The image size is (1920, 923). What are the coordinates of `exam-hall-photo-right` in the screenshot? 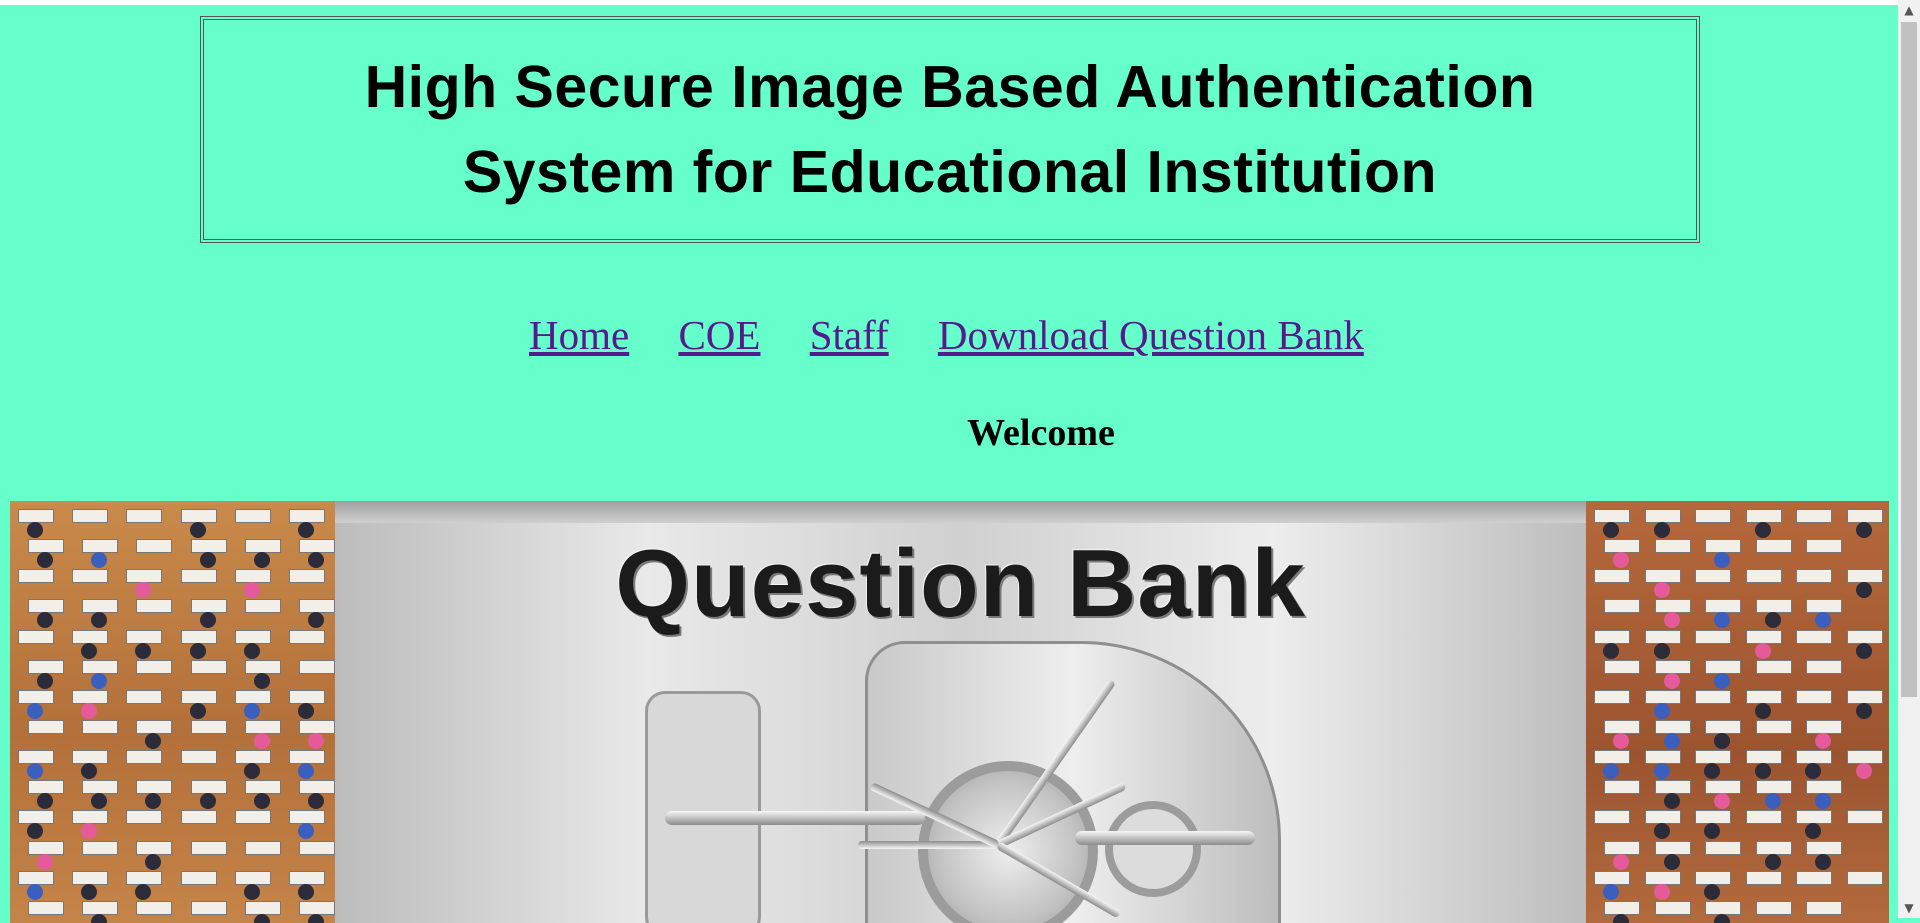 It's located at (1737, 712).